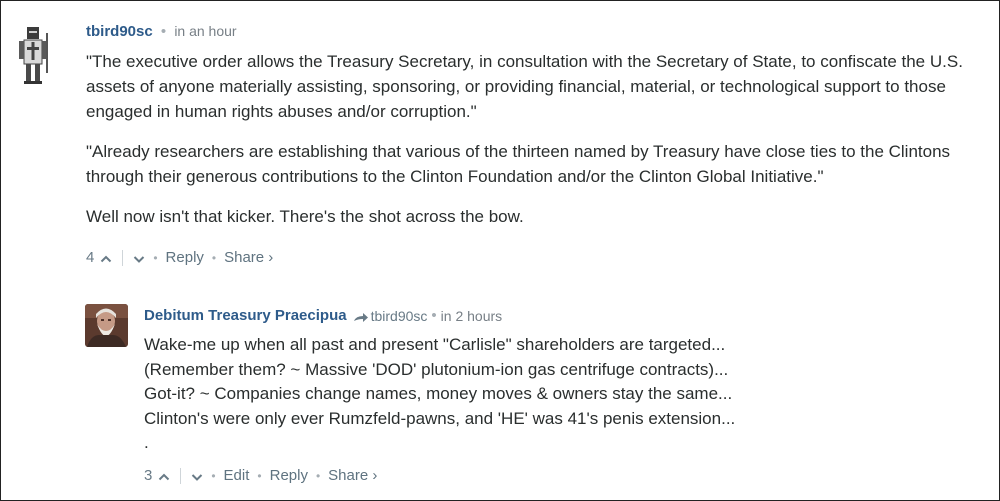 This screenshot has width=1000, height=501. Describe the element at coordinates (361, 316) in the screenshot. I see `reply-arrow-icon` at that location.